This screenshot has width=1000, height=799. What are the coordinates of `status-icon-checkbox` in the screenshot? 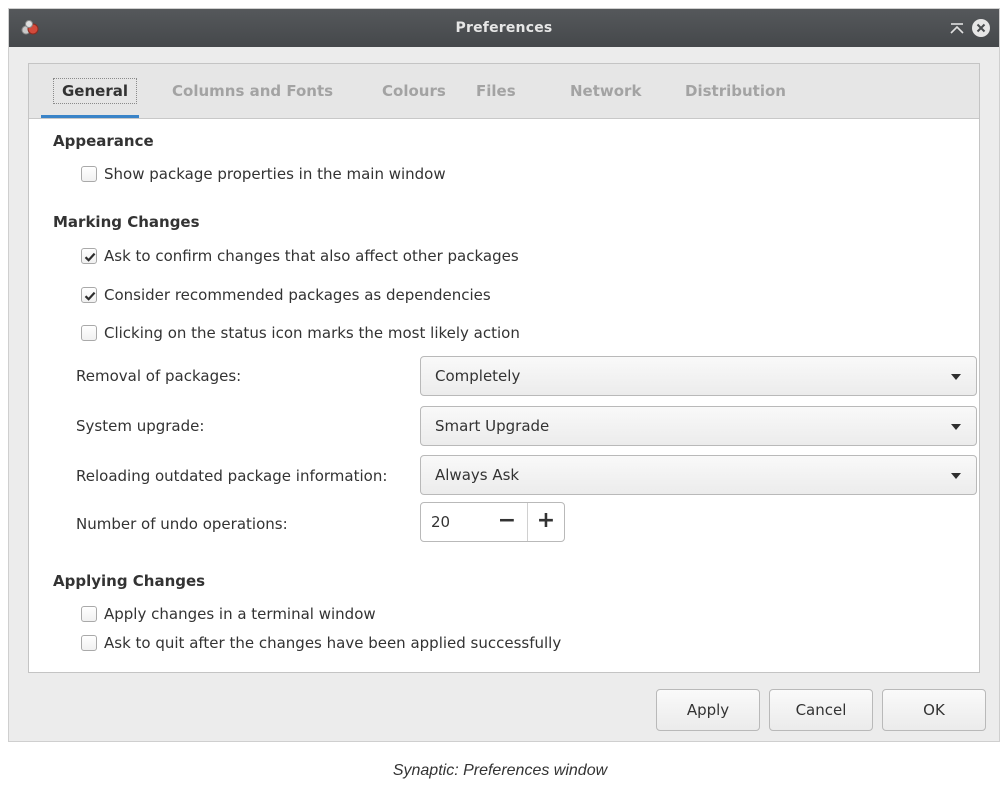 It's located at (89, 333).